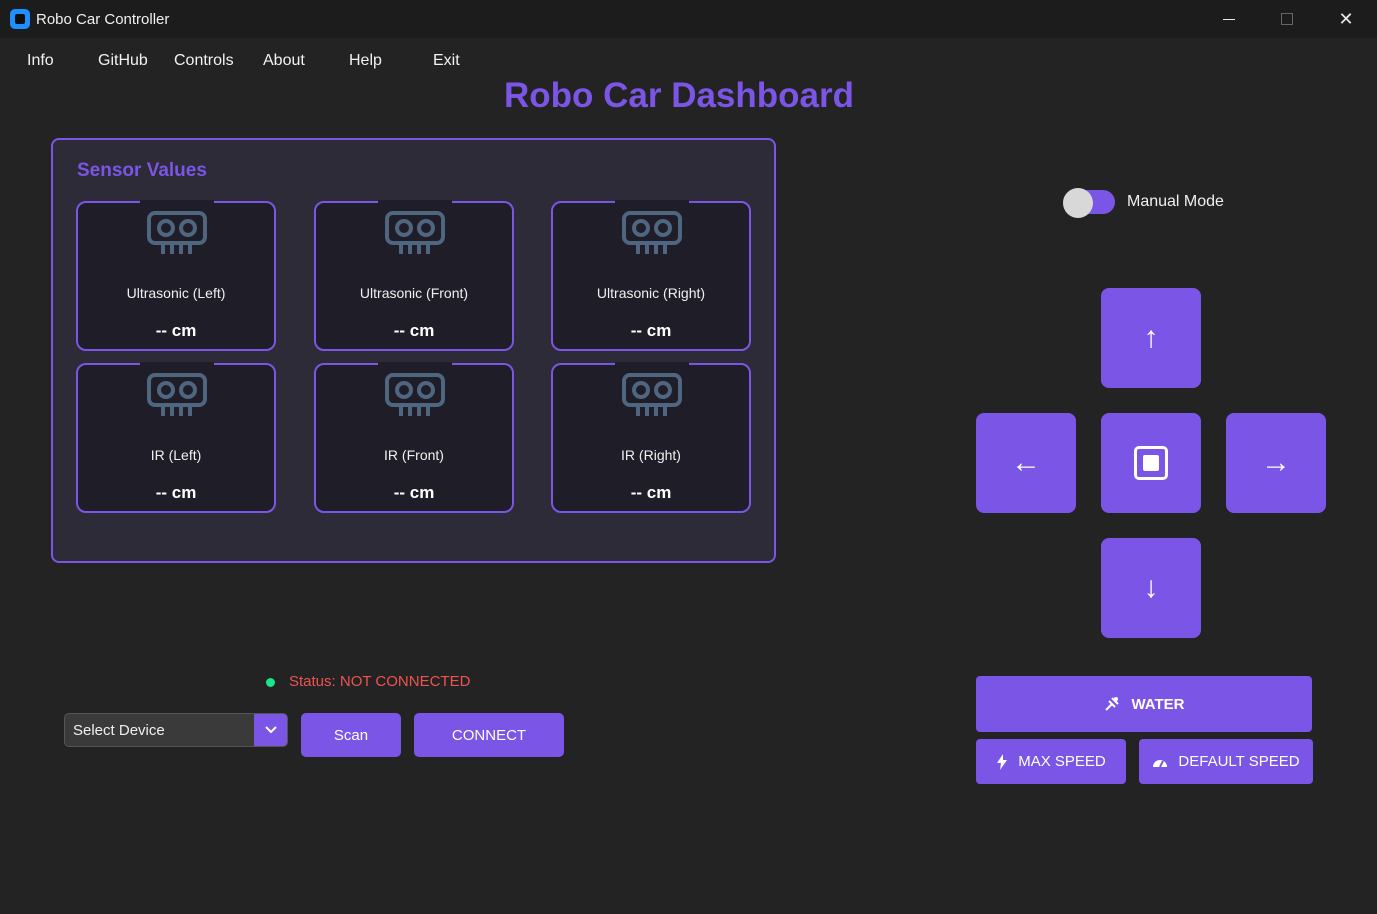  Describe the element at coordinates (20, 19) in the screenshot. I see `app-icon` at that location.